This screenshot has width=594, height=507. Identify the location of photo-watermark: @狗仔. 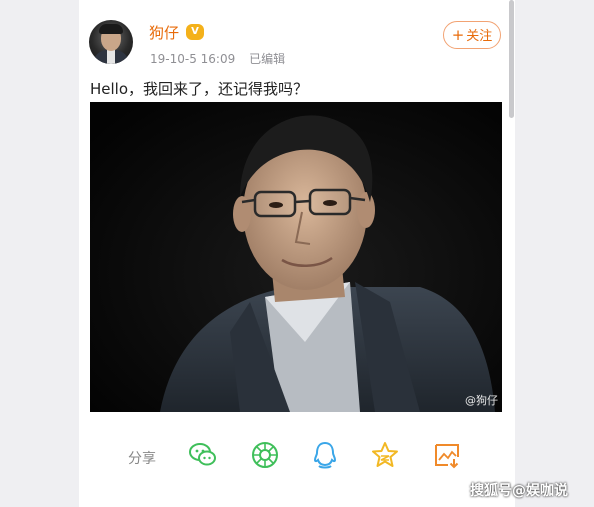
(481, 400).